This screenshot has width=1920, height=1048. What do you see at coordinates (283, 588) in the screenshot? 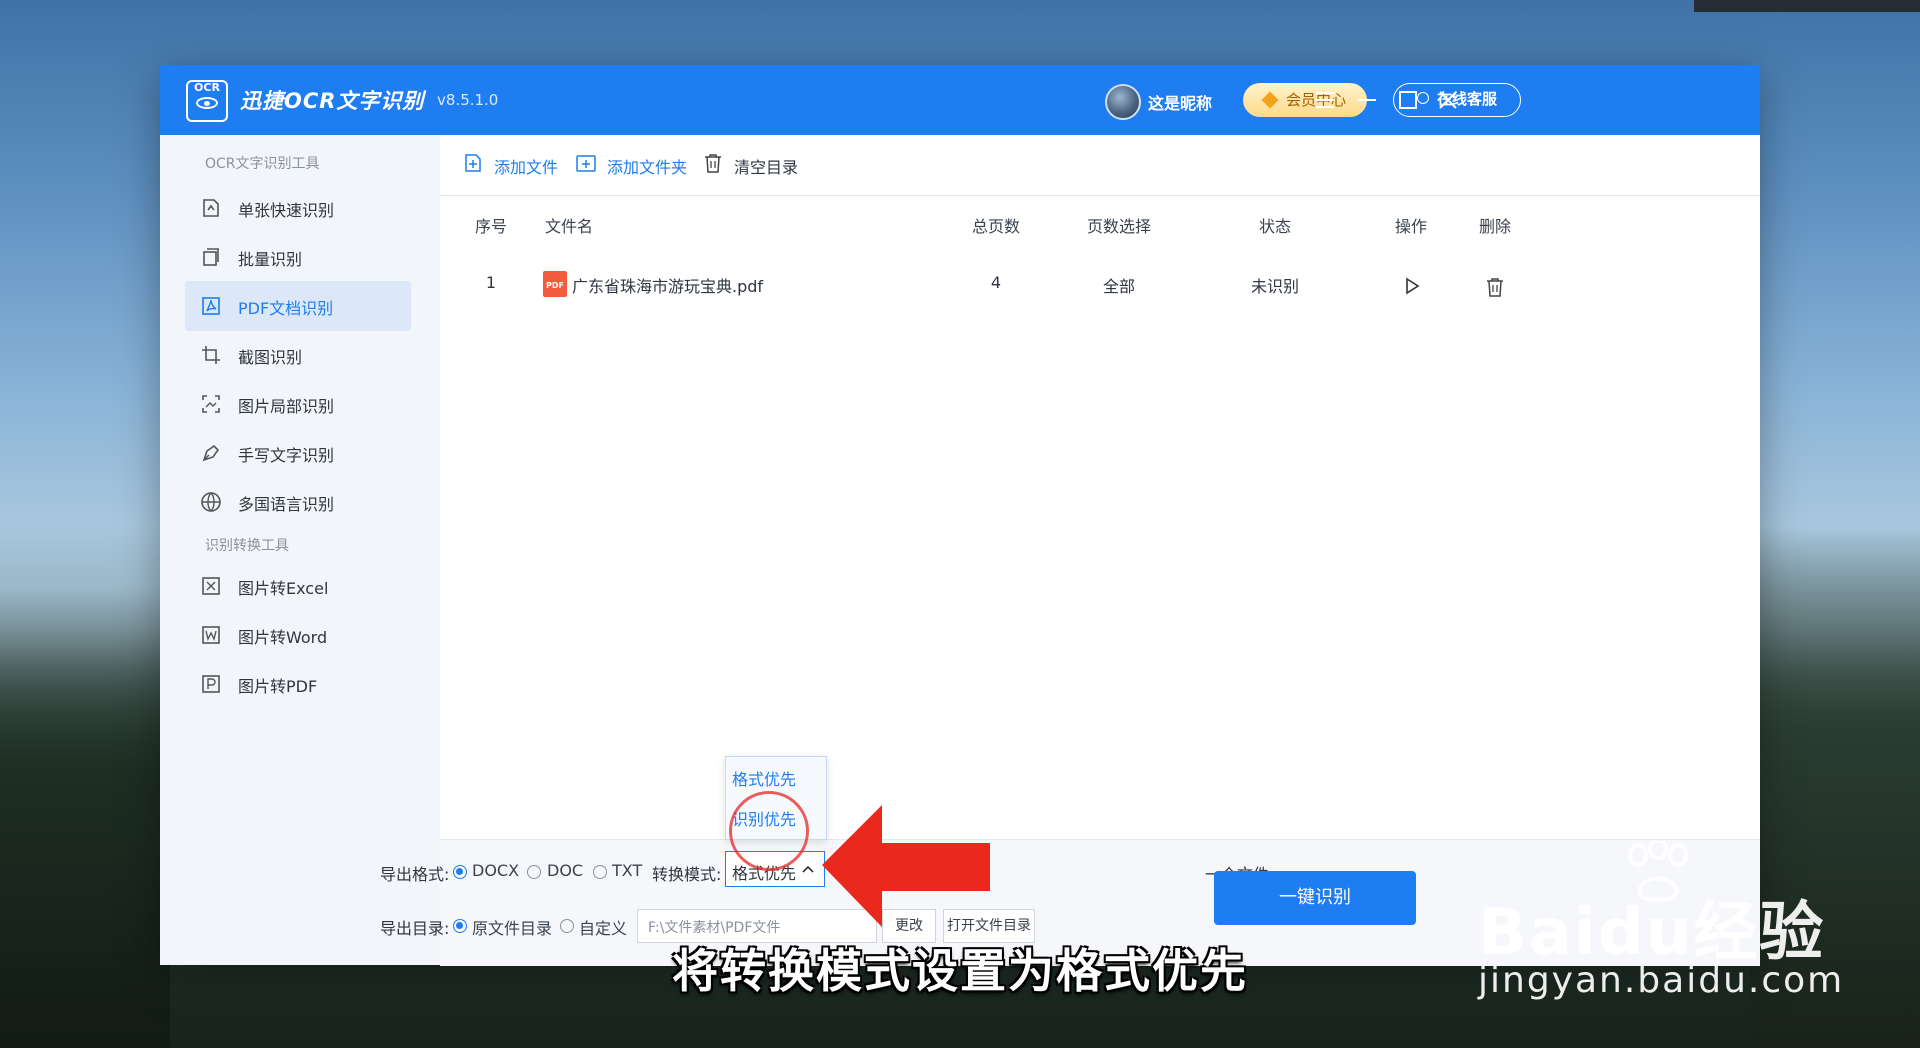
I see `sidebar-item-label: 图片转Excel` at bounding box center [283, 588].